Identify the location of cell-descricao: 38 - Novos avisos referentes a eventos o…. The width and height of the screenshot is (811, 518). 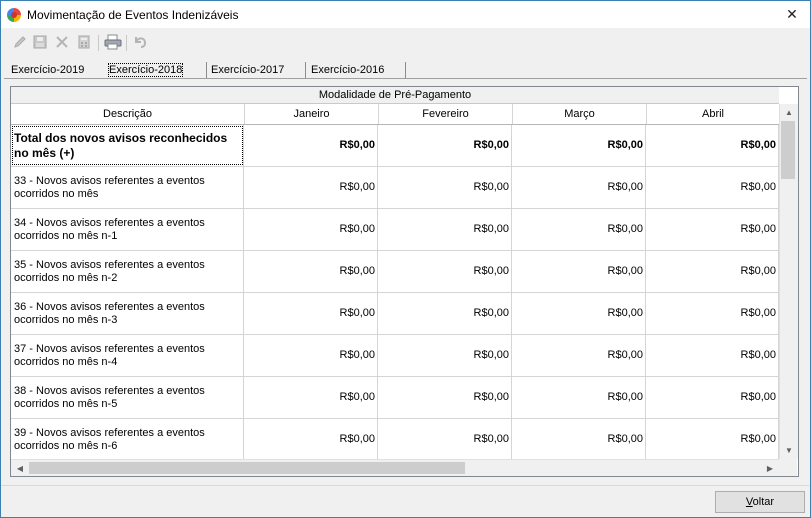
(127, 397).